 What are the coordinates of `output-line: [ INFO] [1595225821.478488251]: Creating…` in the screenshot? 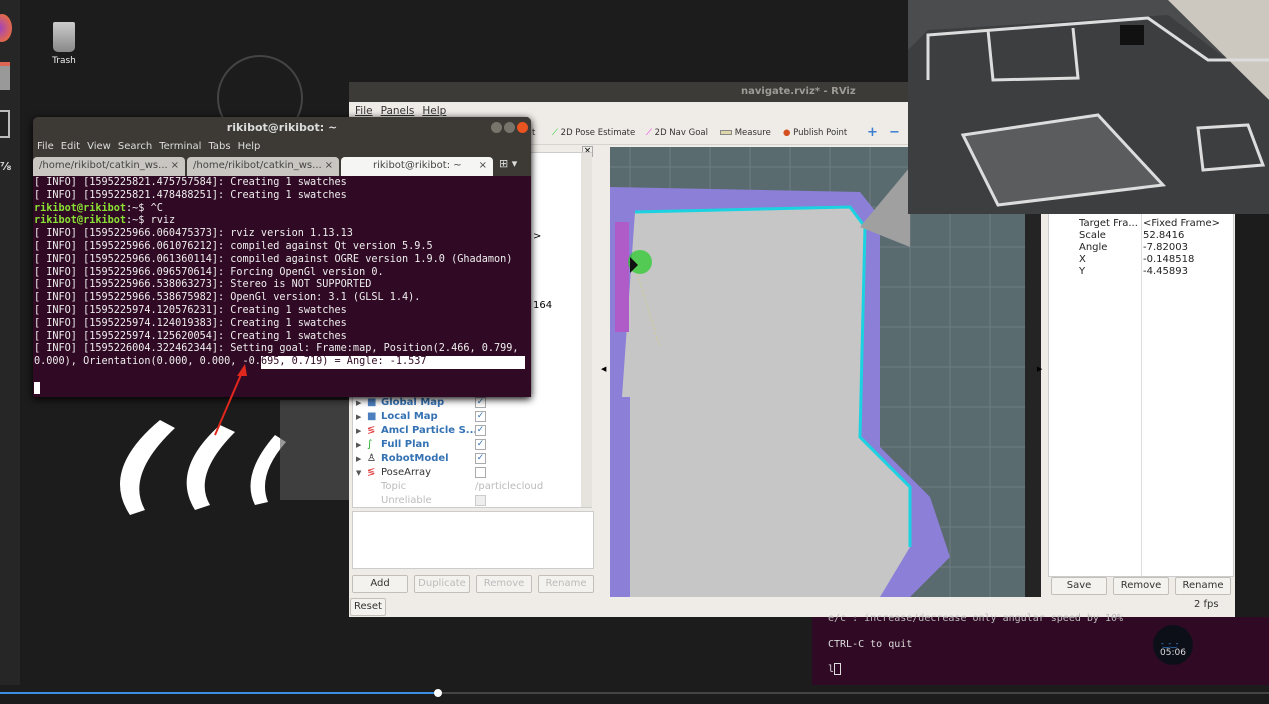 It's located at (190, 195).